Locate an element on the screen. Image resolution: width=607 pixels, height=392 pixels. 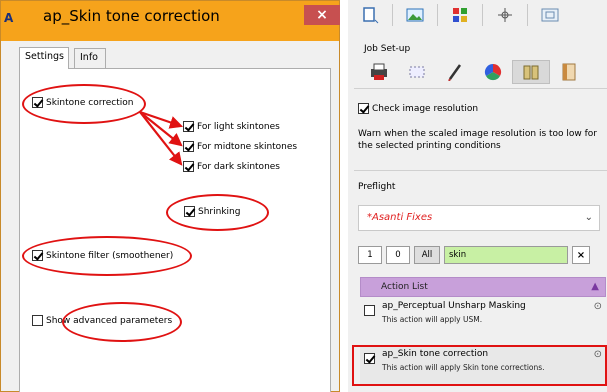
actions-book-icon is located at coordinates (531, 72).